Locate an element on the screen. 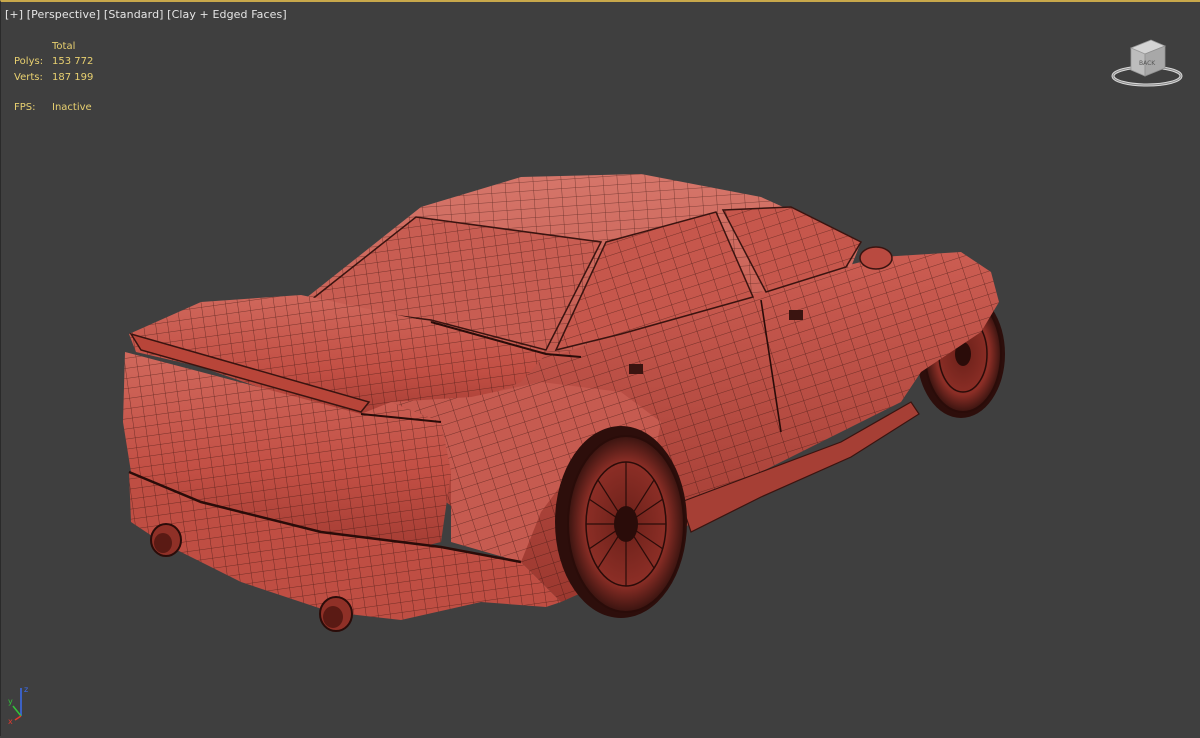 This screenshot has height=738, width=1200. left-rear-wheel is located at coordinates (621, 522).